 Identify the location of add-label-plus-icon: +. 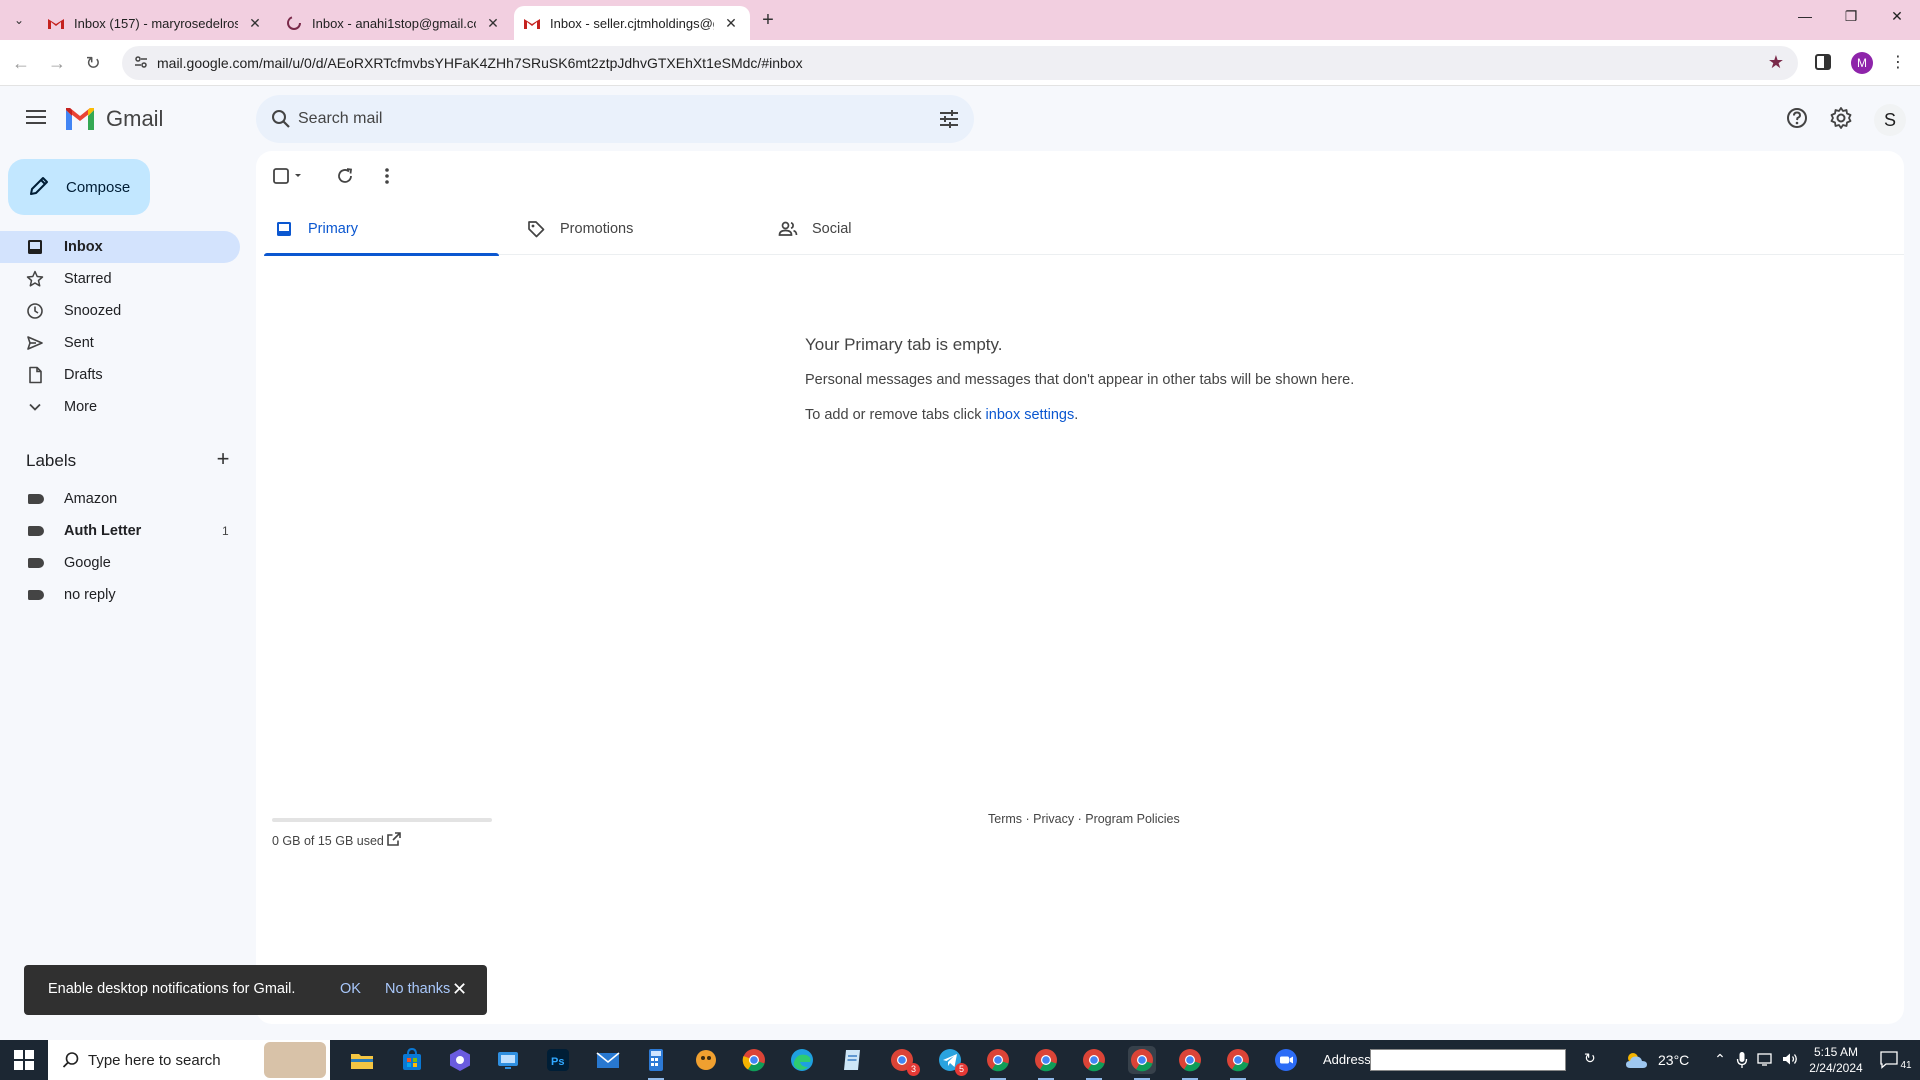
(223, 459).